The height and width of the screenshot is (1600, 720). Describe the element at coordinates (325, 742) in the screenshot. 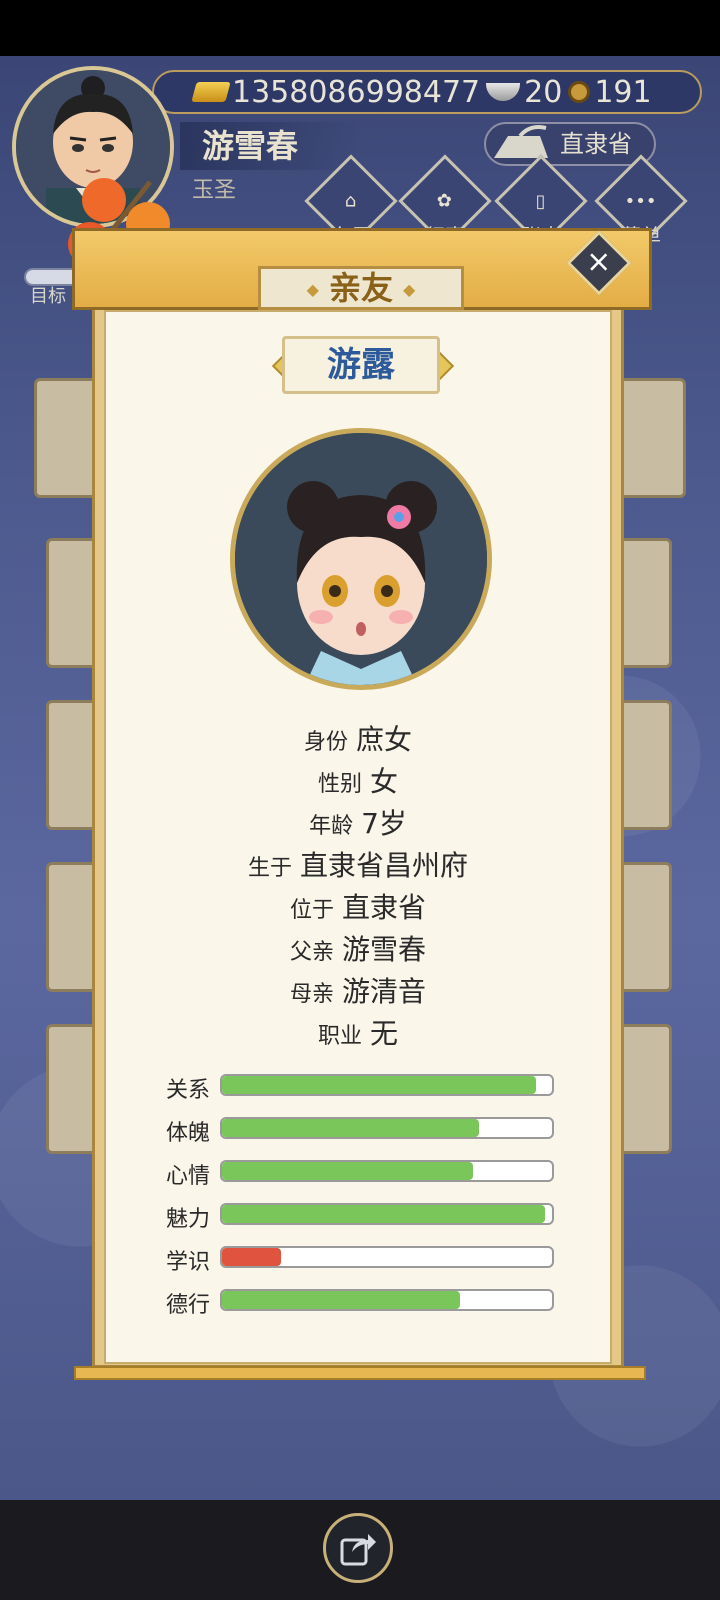

I see `info-key: 身份` at that location.